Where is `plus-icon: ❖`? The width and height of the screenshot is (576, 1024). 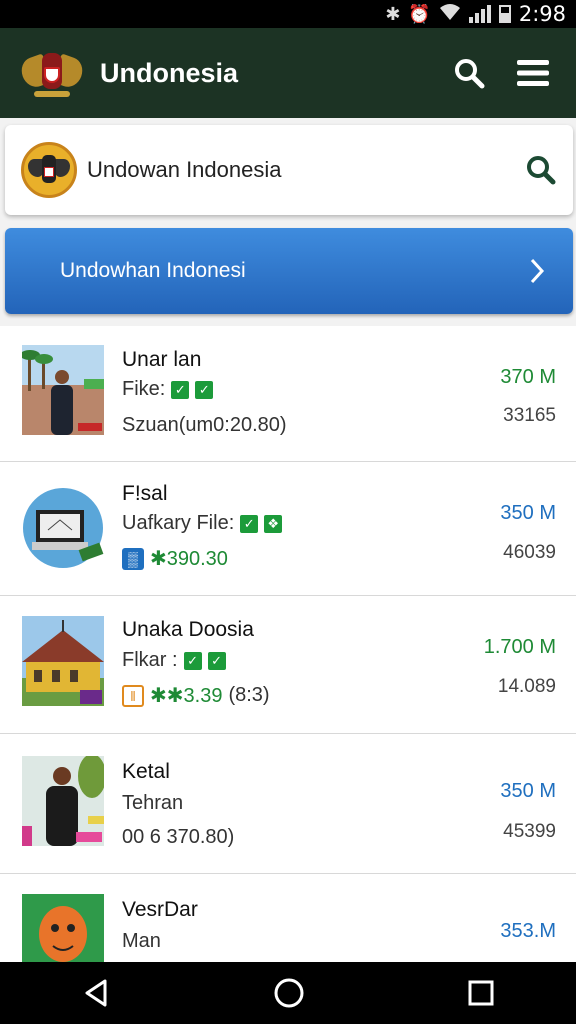 plus-icon: ❖ is located at coordinates (273, 523).